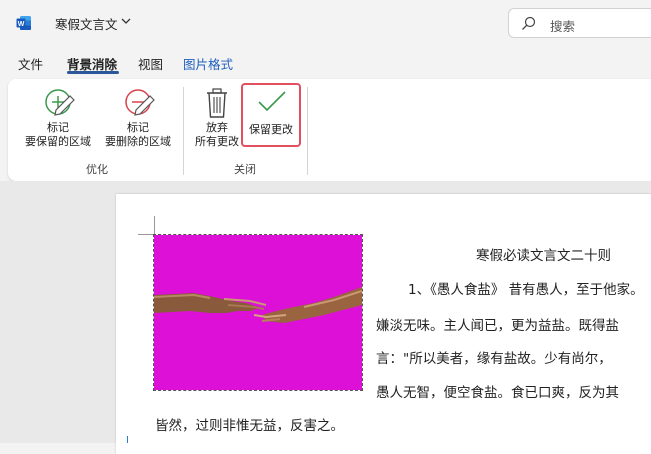  I want to click on svg-text: W, so click(21, 24).